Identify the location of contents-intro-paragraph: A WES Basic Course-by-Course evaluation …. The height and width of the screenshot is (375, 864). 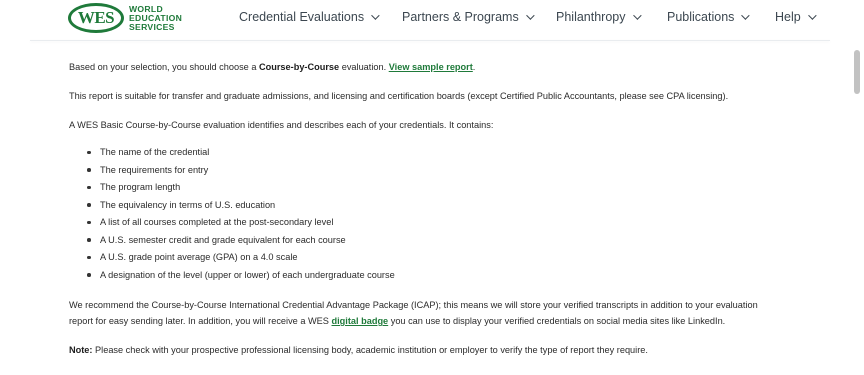
(281, 125).